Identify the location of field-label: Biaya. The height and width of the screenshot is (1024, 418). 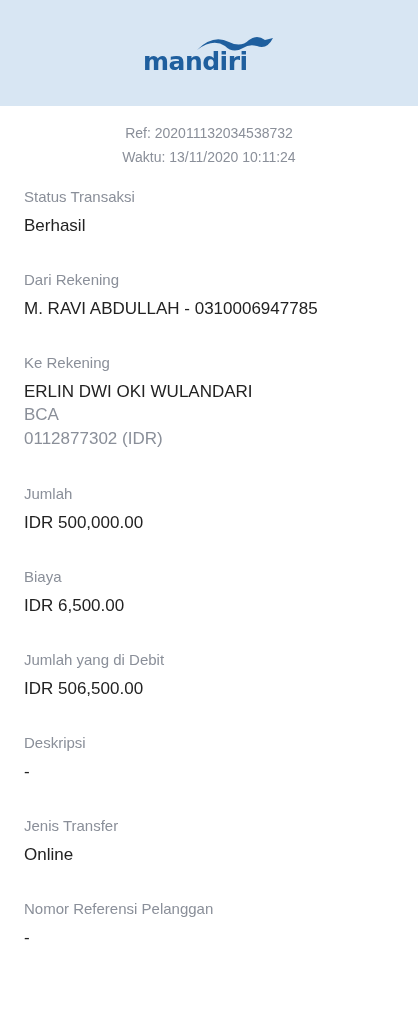
(43, 577).